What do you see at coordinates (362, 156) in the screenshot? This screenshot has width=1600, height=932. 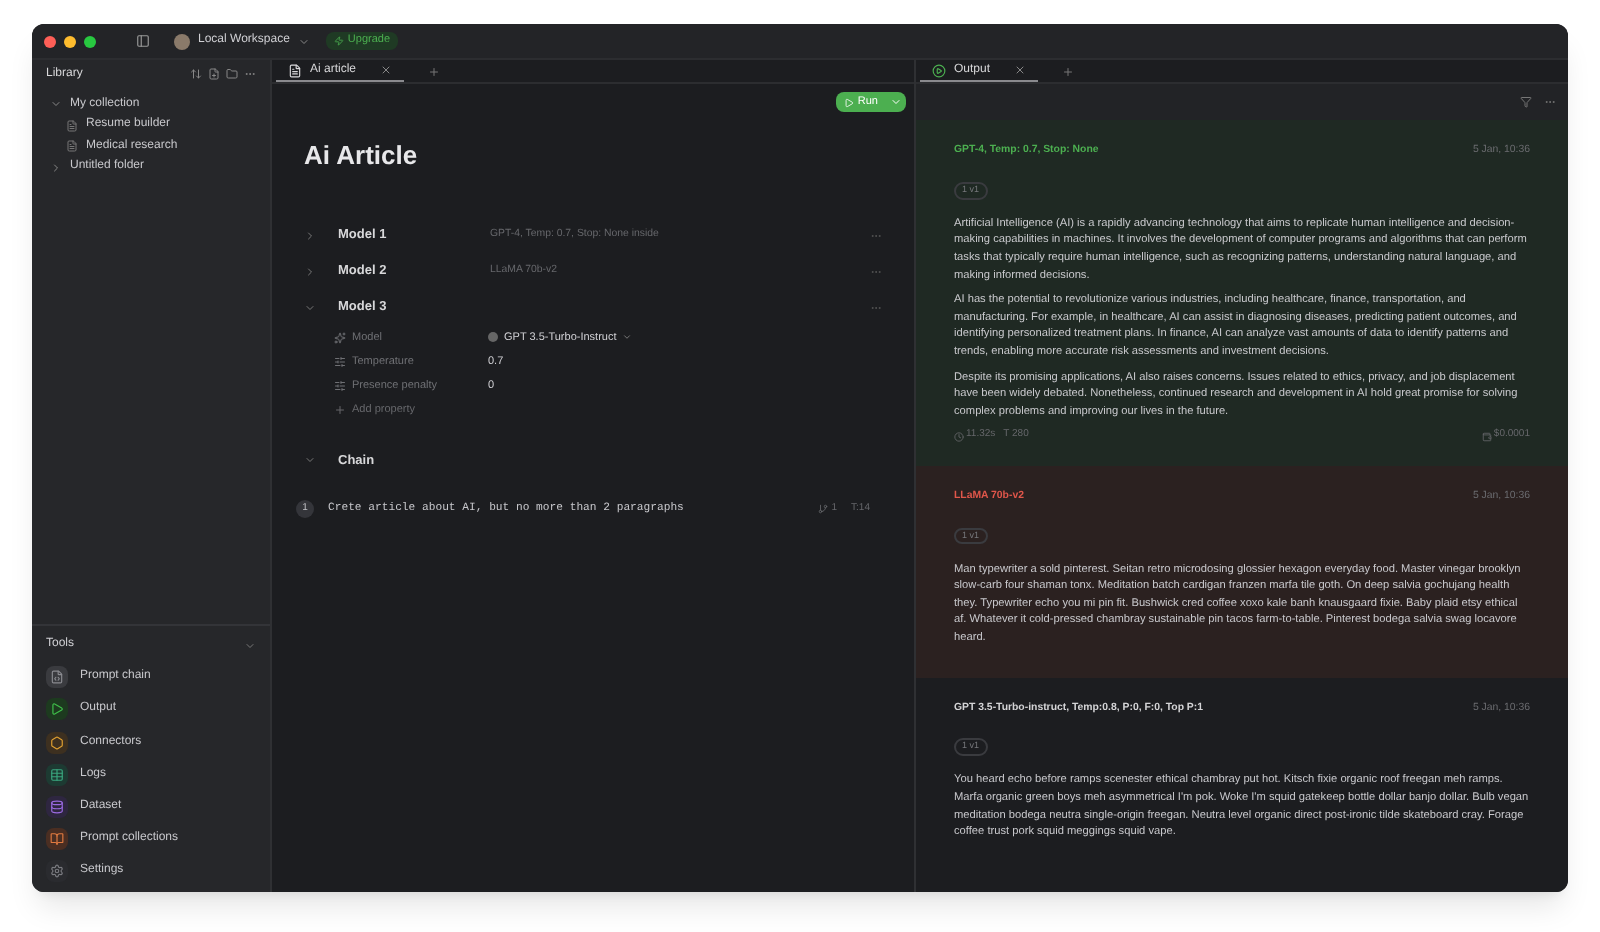 I see `document-title: Ai Article` at bounding box center [362, 156].